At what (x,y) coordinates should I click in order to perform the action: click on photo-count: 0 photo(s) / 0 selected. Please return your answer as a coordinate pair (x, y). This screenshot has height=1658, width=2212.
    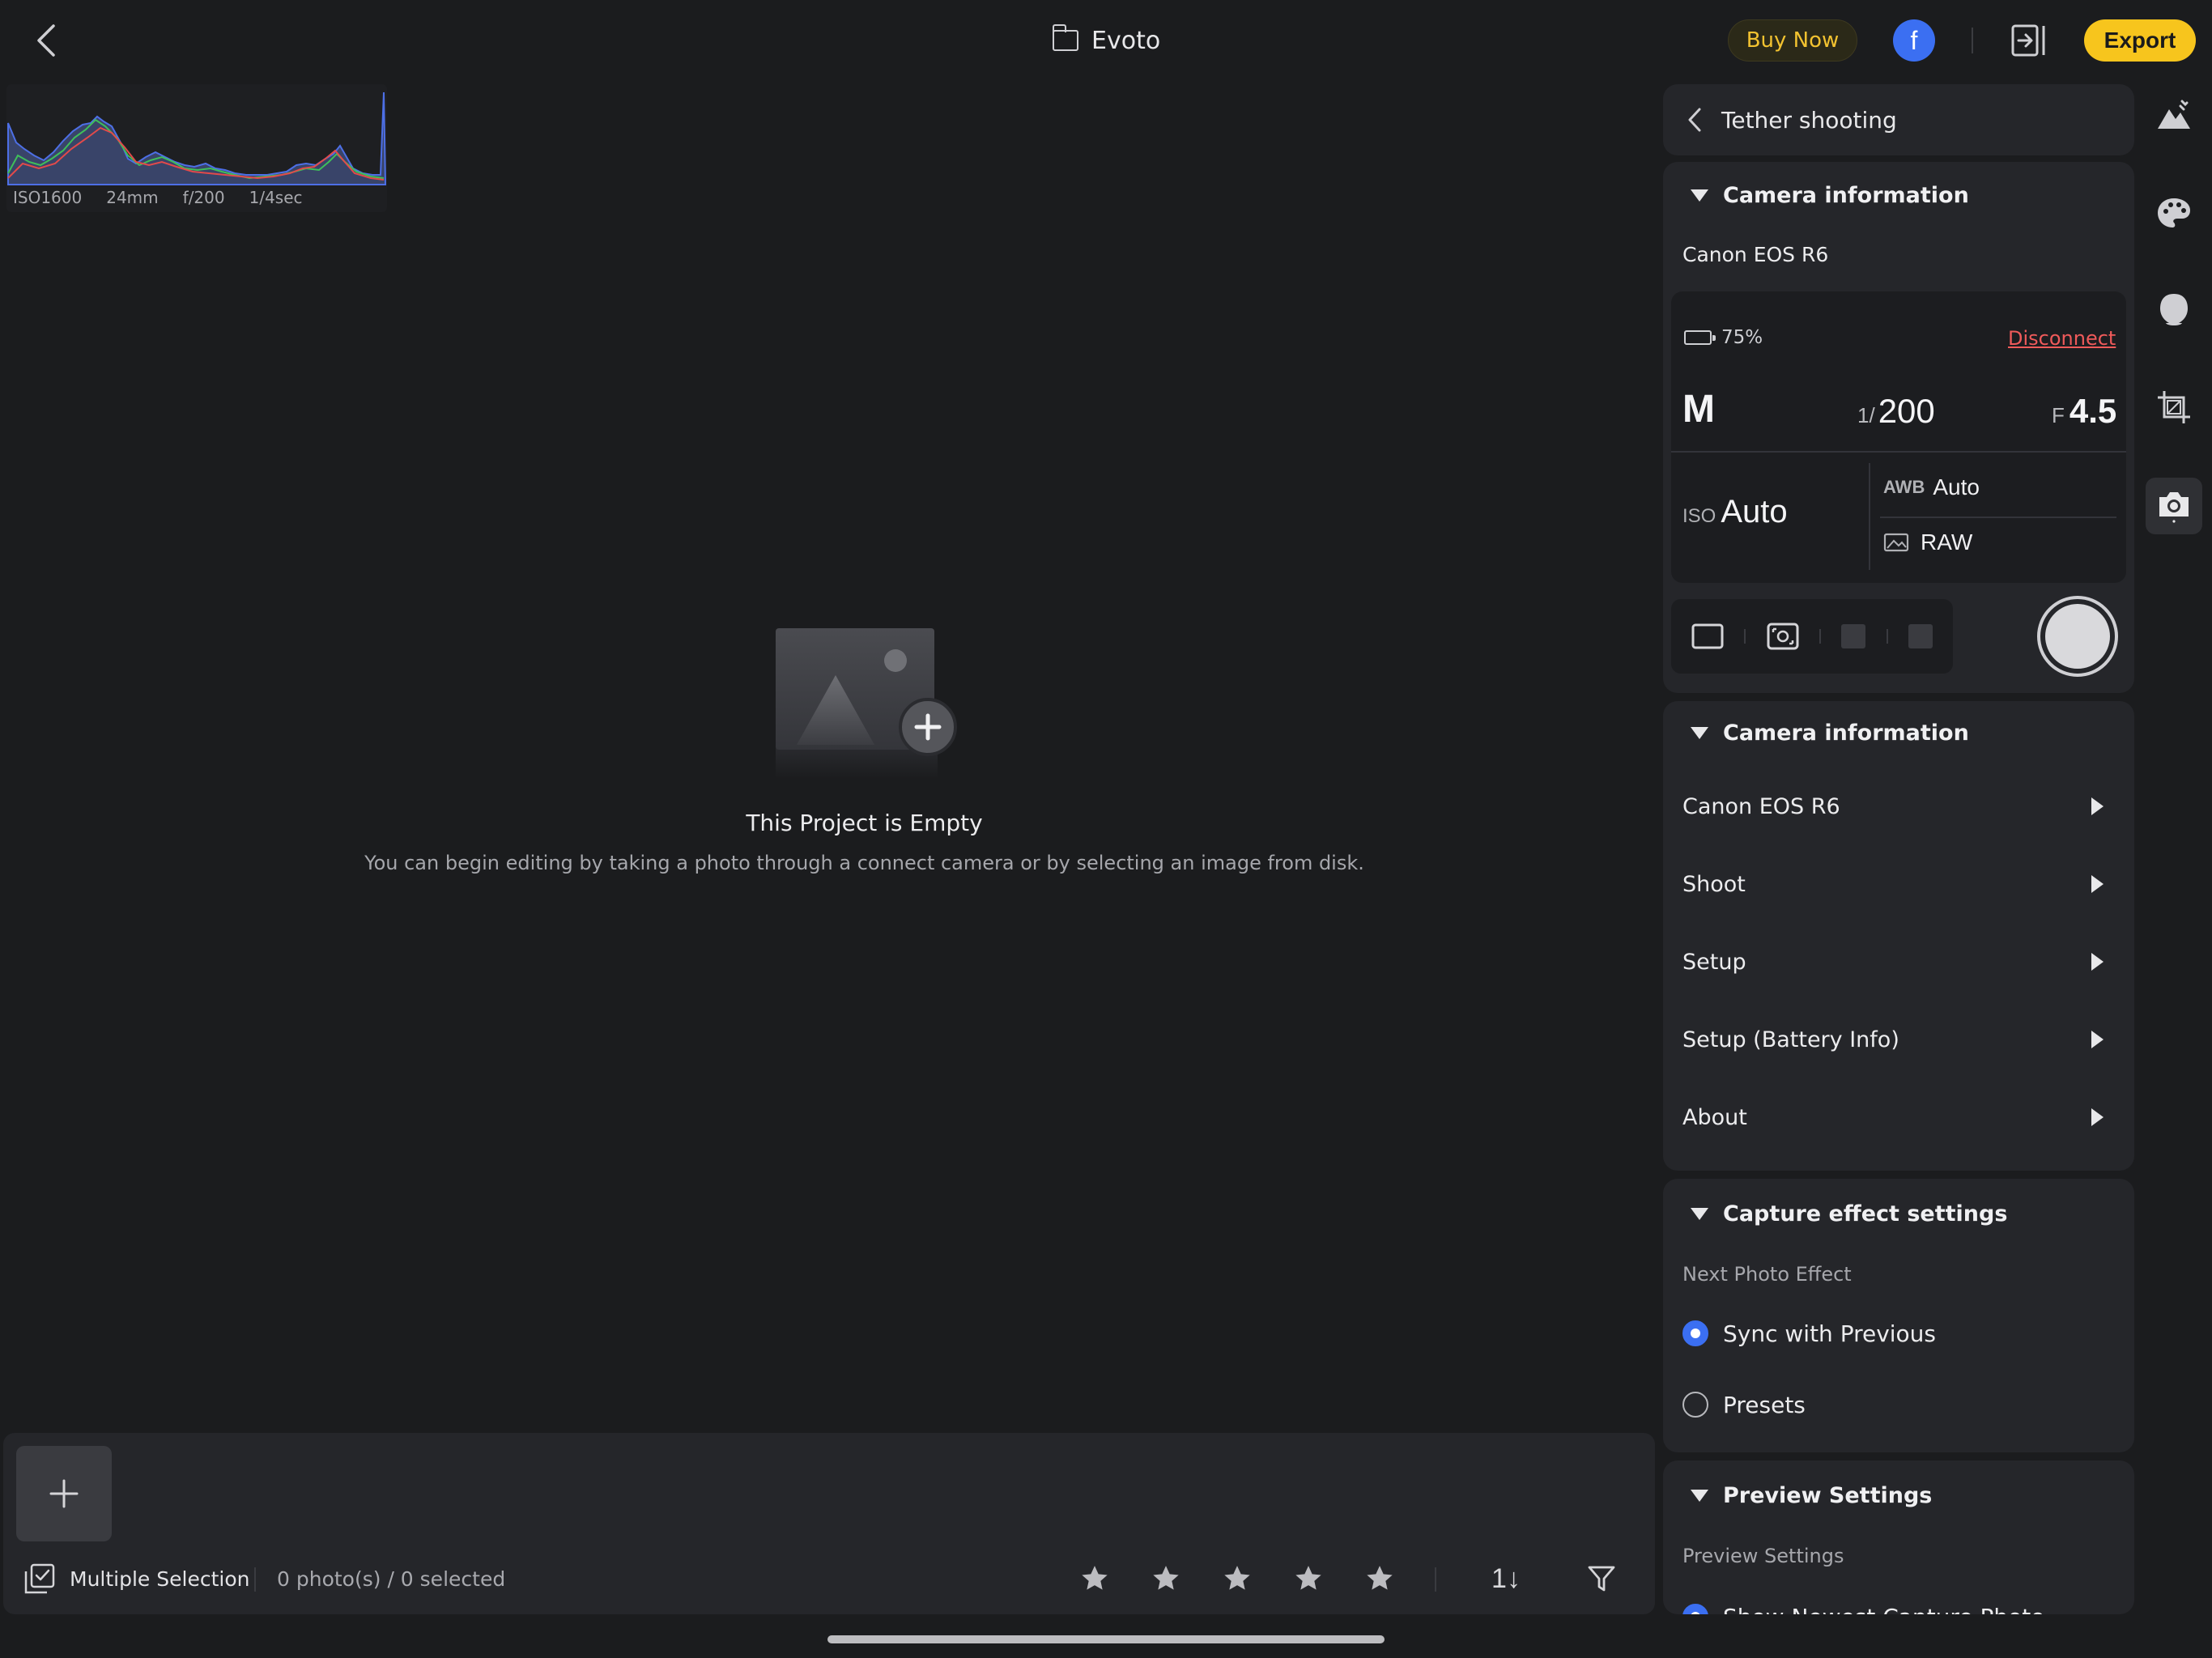
    Looking at the image, I should click on (391, 1579).